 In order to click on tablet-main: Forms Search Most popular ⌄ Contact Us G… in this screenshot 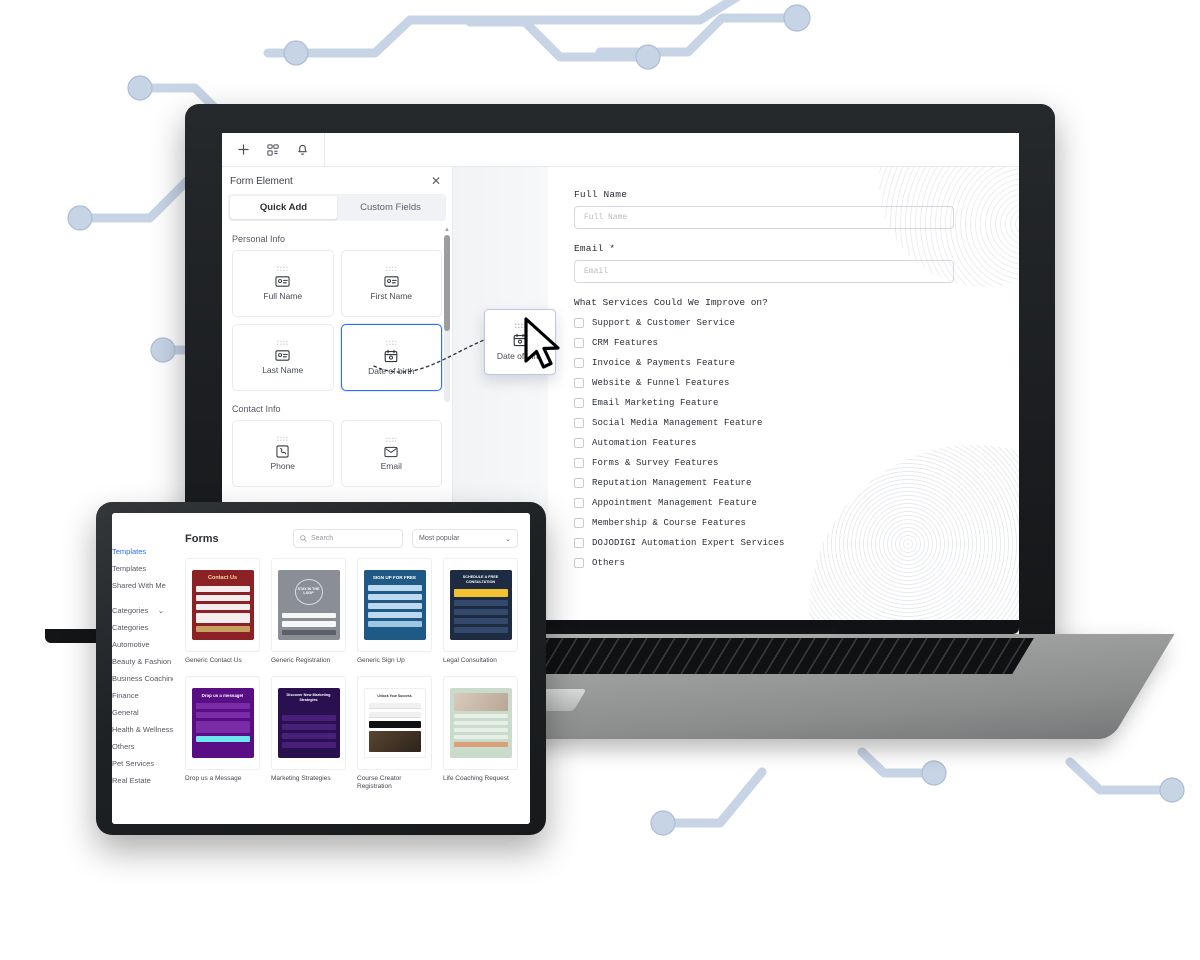, I will do `click(351, 668)`.